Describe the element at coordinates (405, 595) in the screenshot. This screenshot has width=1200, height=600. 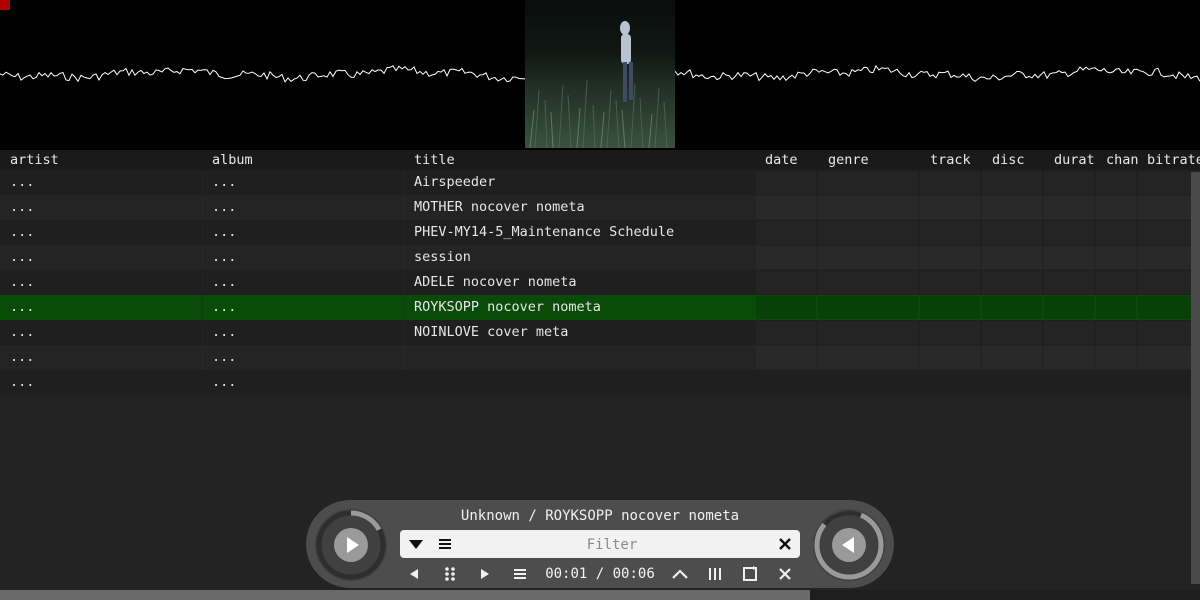
I see `horizontal-scrollbar-thumb` at that location.